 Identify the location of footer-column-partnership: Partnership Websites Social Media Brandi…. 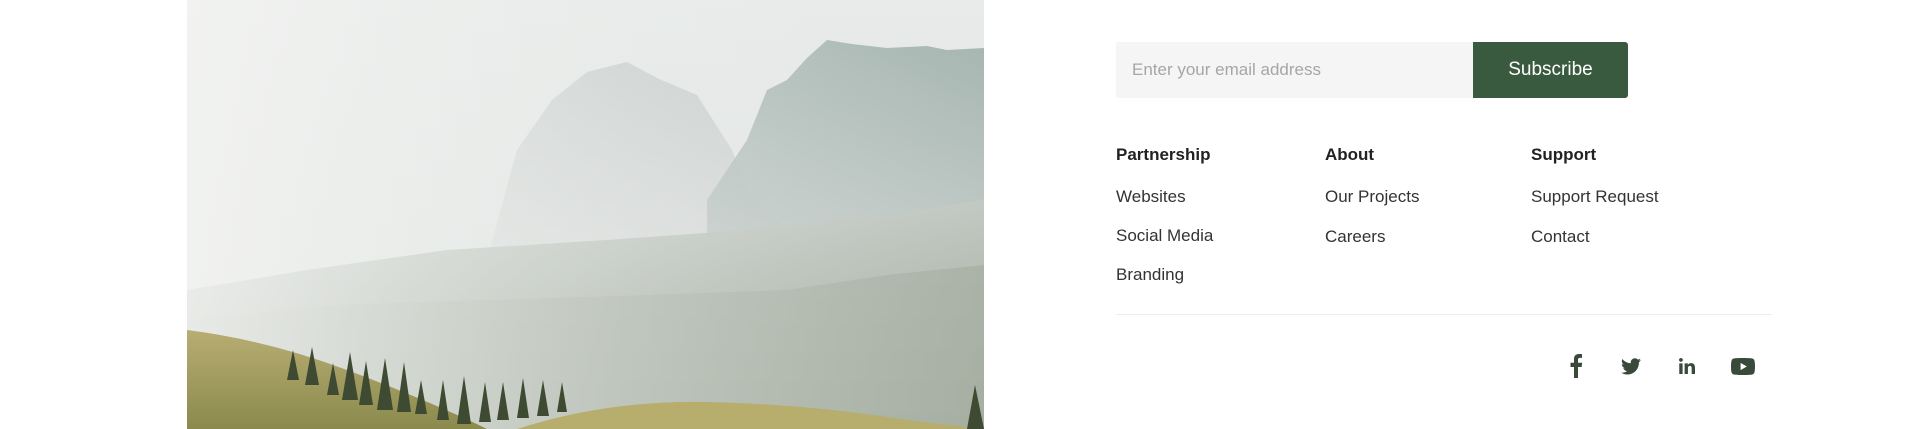
(1164, 224).